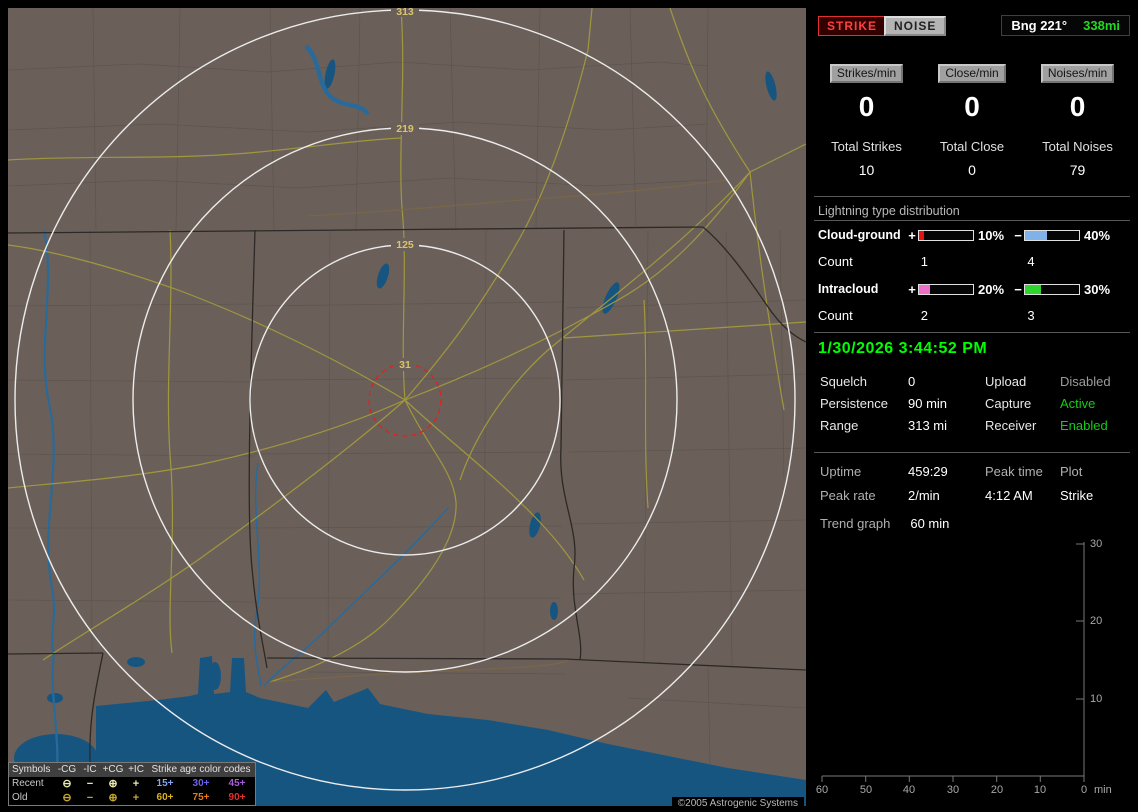 This screenshot has height=812, width=1138. What do you see at coordinates (866, 106) in the screenshot?
I see `strikes-per-min-value: 0` at bounding box center [866, 106].